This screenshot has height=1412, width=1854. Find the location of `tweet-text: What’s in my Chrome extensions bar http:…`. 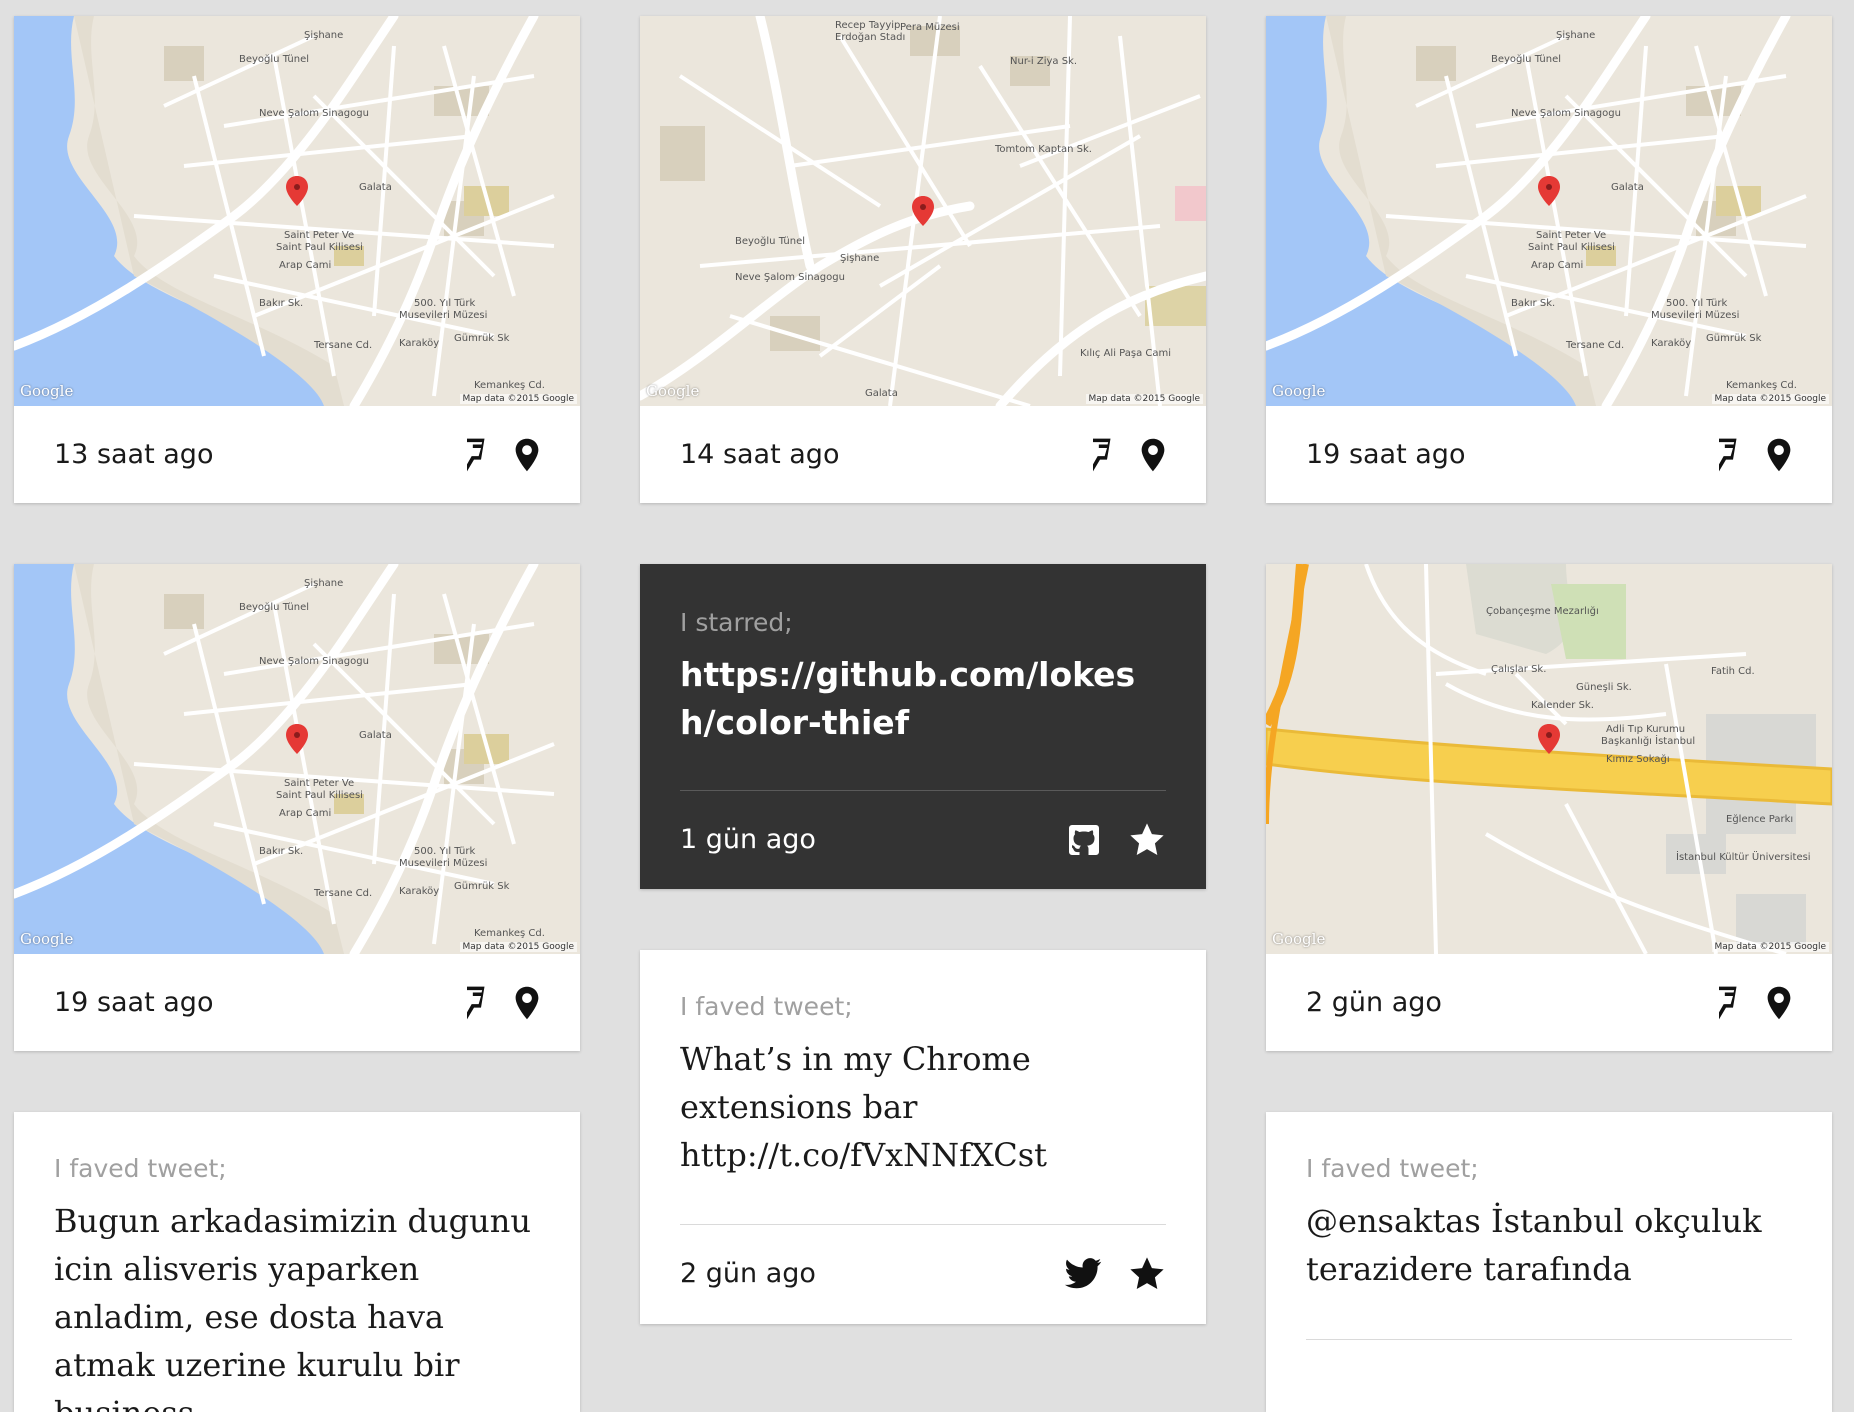

tweet-text: What’s in my Chrome extensions bar http:… is located at coordinates (863, 1107).